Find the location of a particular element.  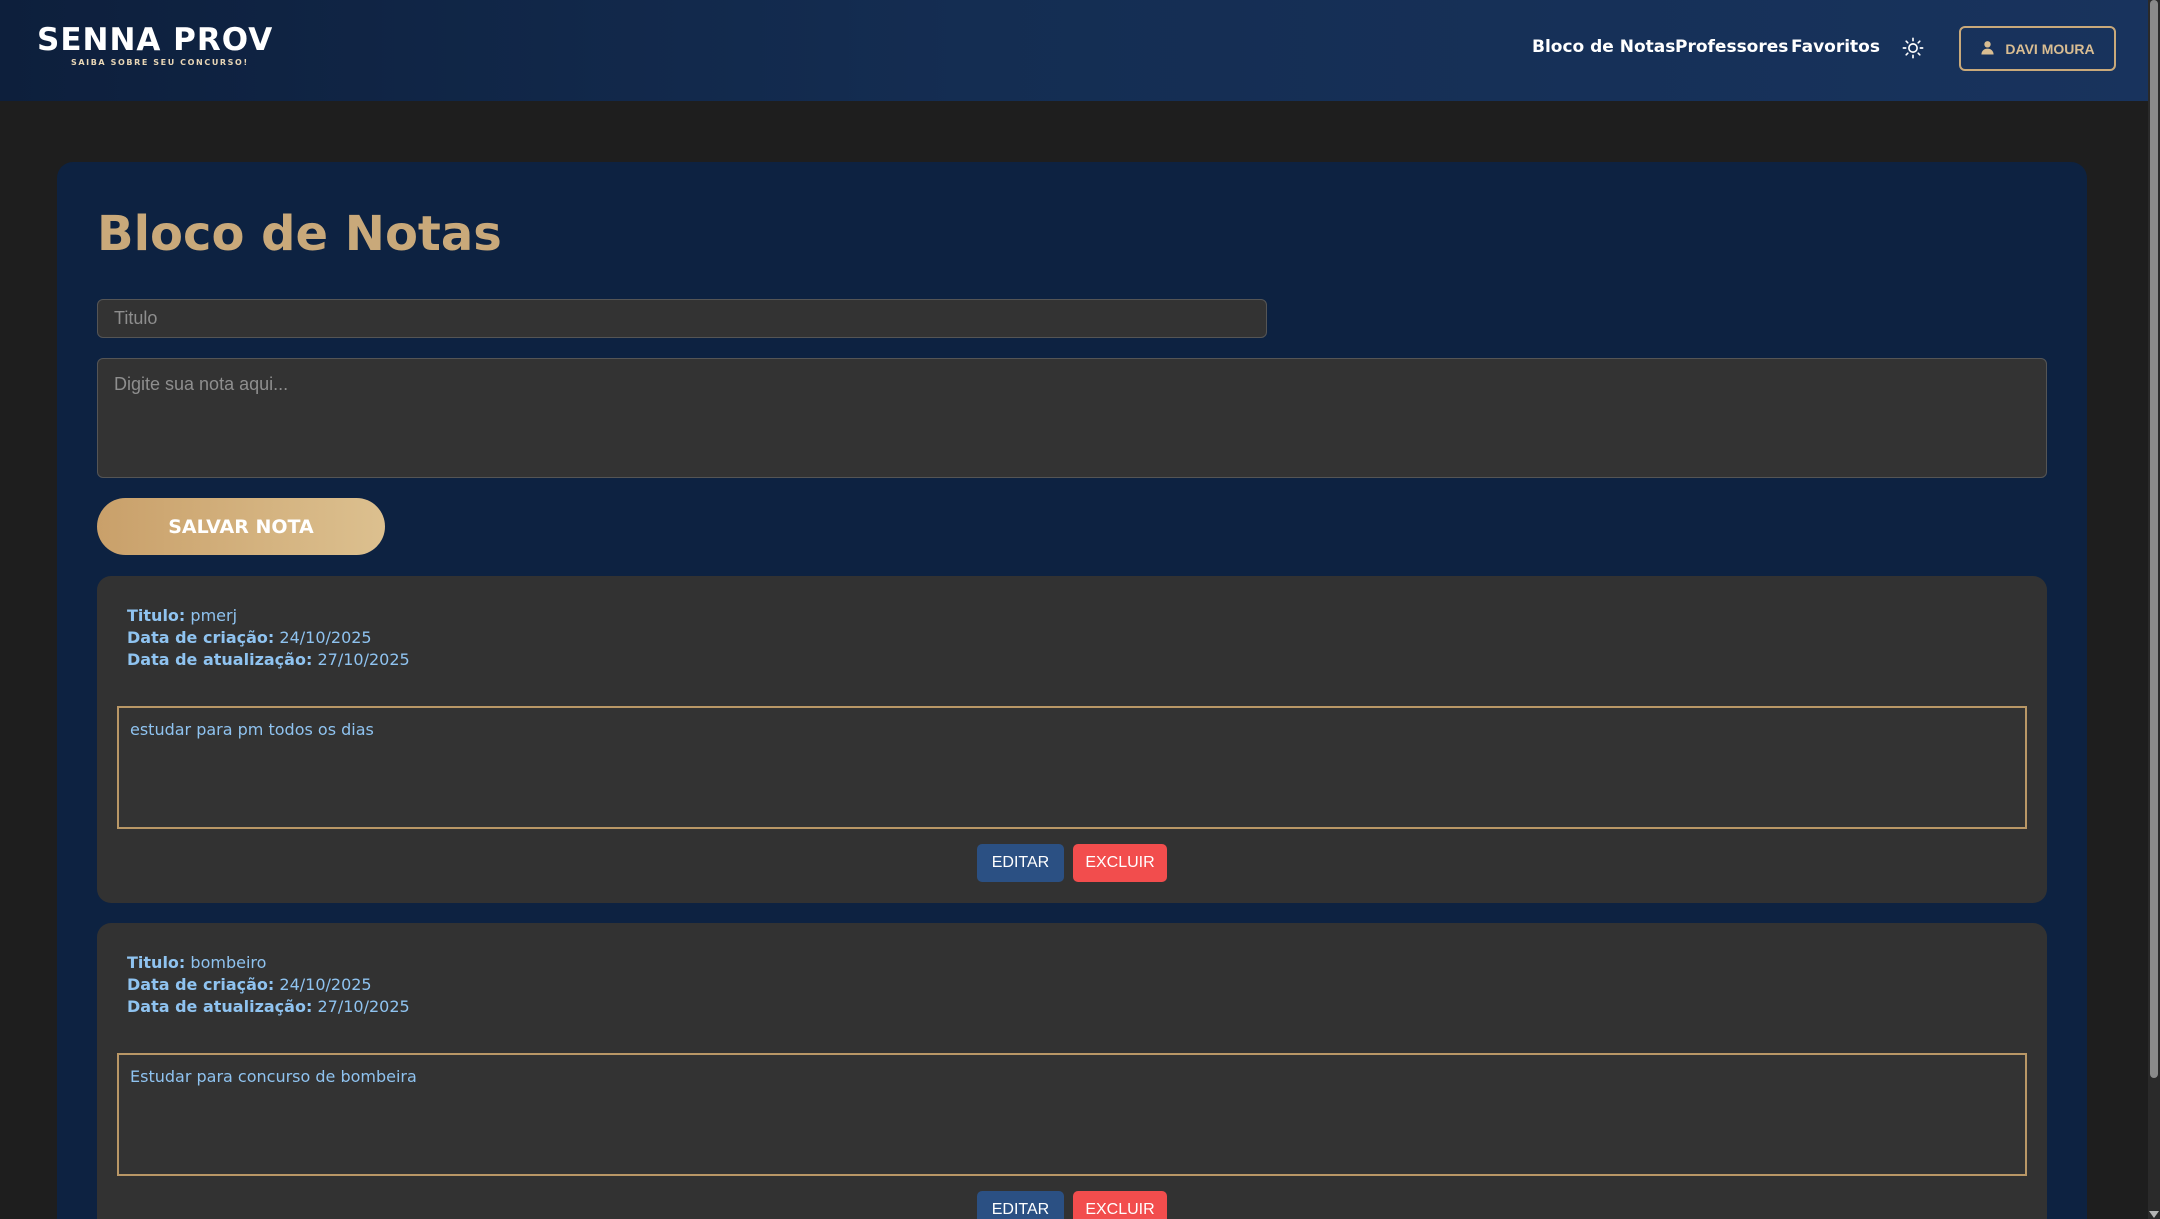

note-content-textarea is located at coordinates (1072, 418).